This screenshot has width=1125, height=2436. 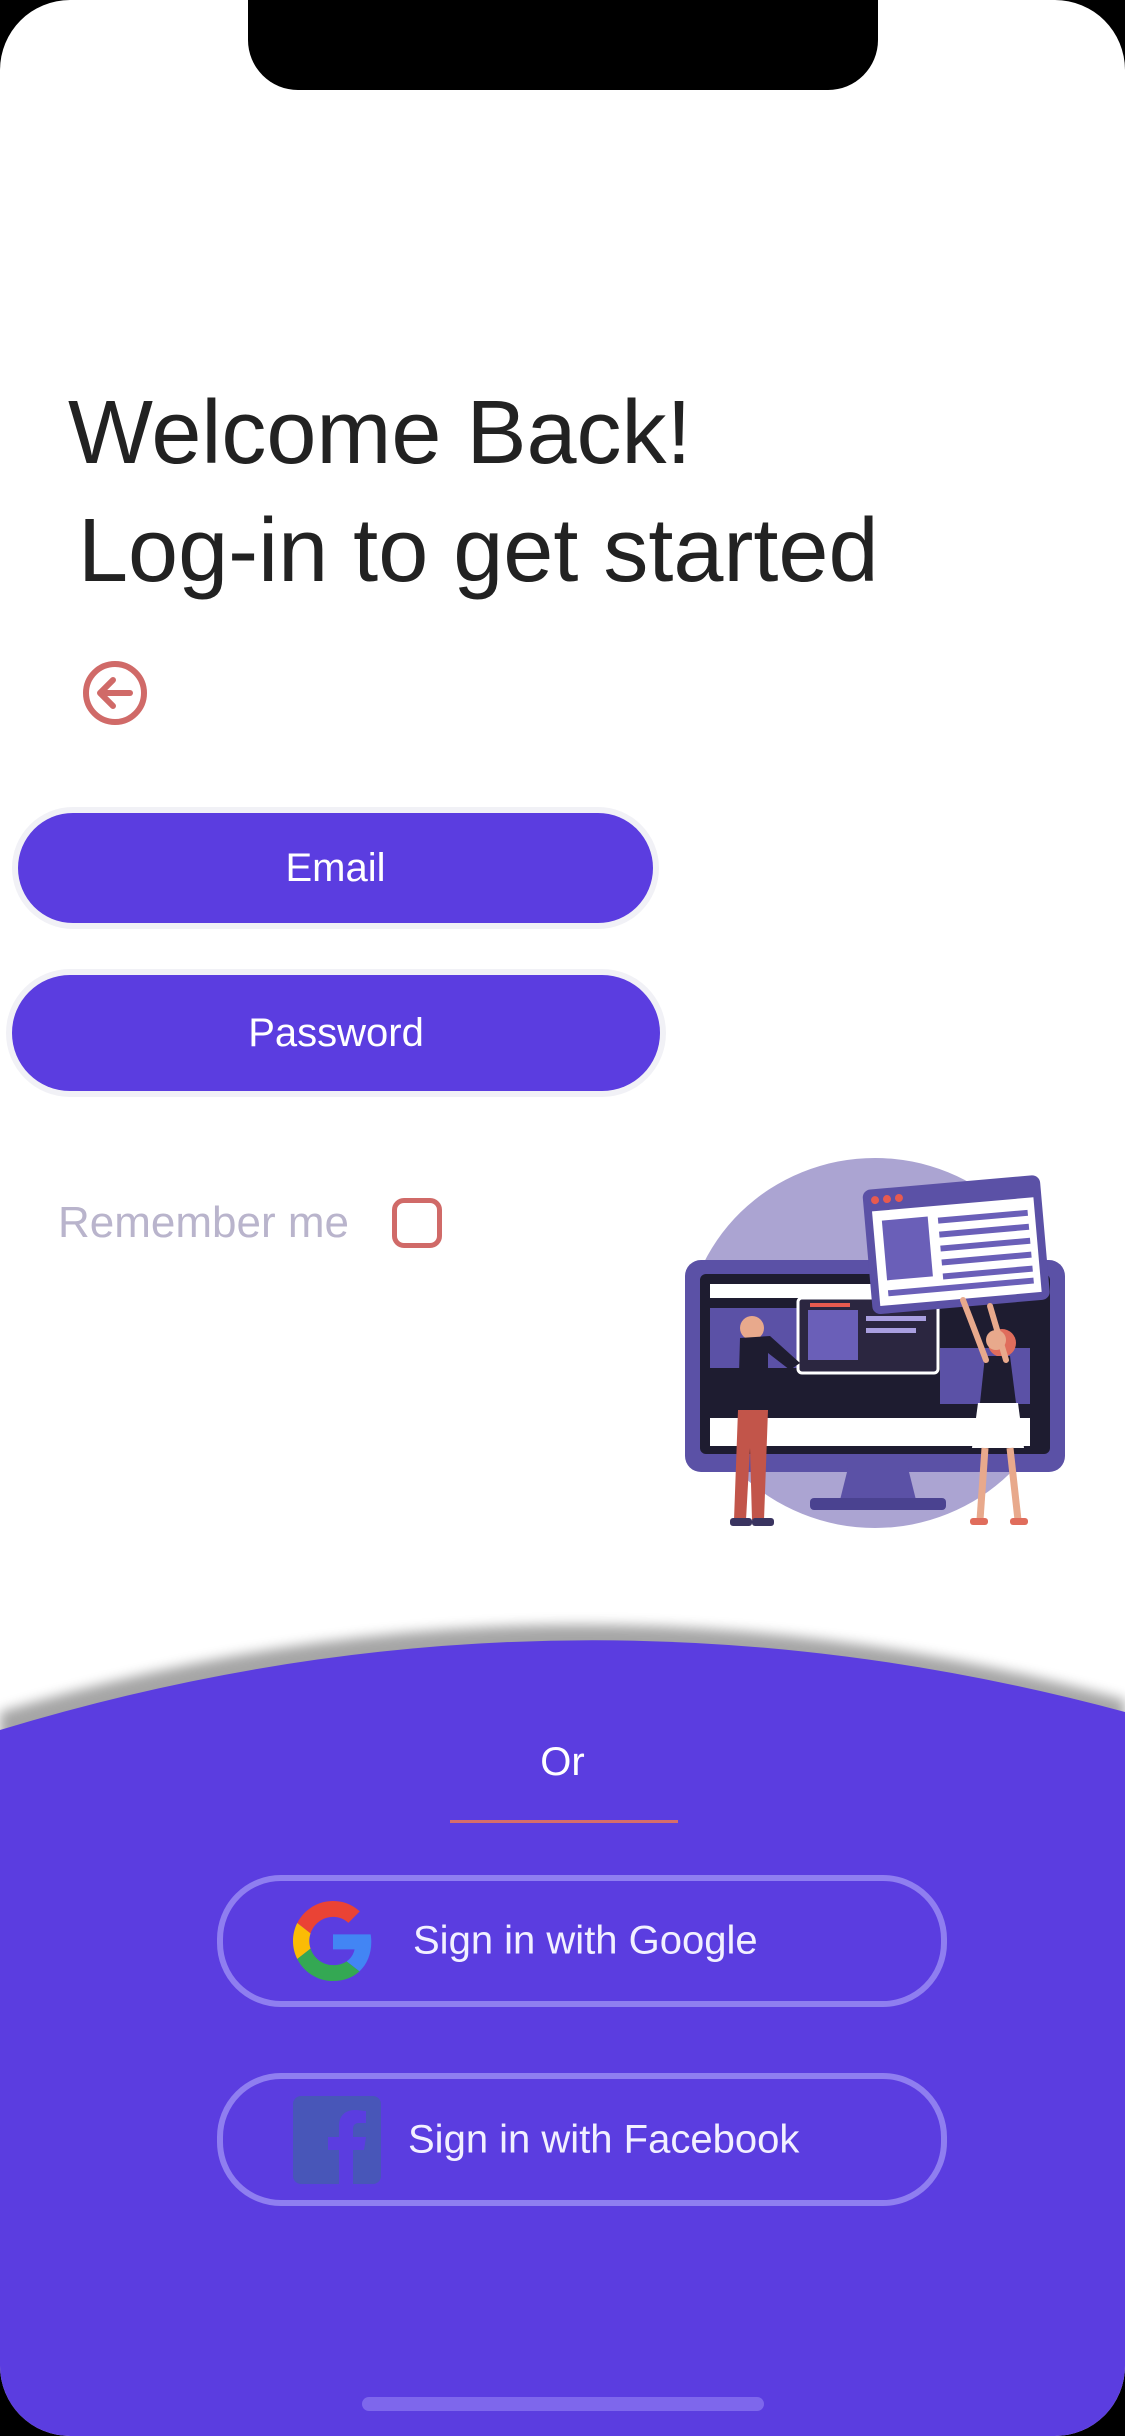 I want to click on google-signin-label: Sign in with Google, so click(x=585, y=1940).